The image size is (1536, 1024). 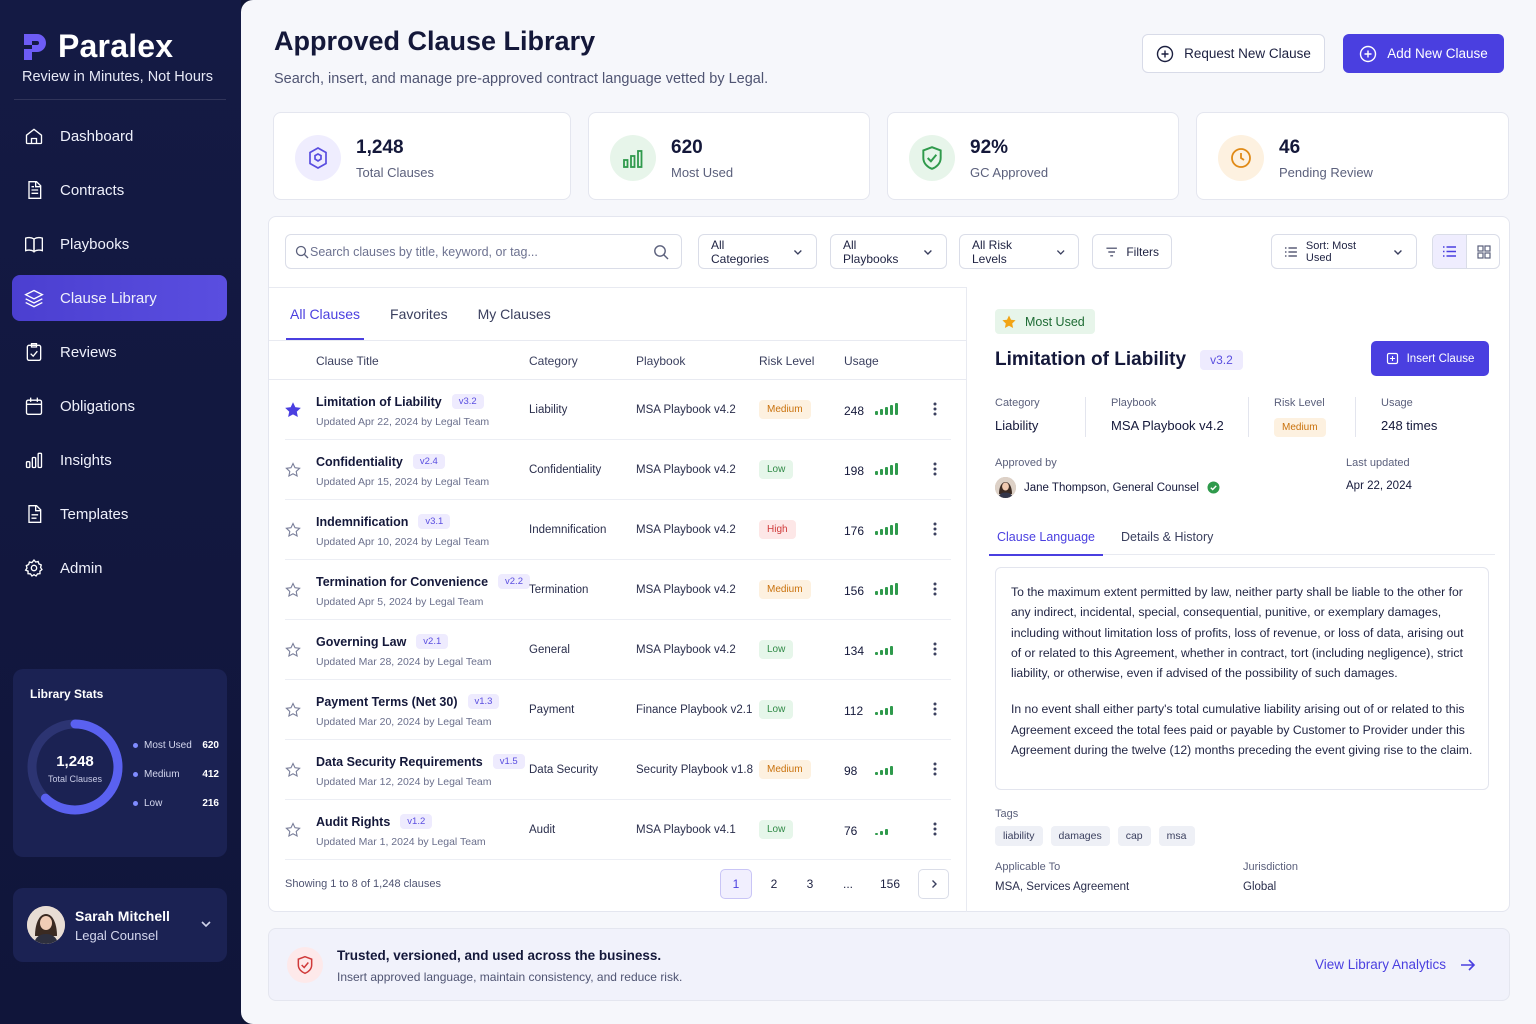 I want to click on clause-title: Termination for Convenience v2.2, so click(x=423, y=581).